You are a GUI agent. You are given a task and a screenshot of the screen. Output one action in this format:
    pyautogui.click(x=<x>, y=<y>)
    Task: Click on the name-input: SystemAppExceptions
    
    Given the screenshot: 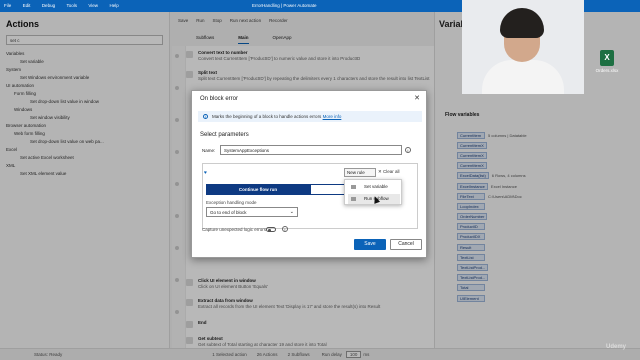 What is the action you would take?
    pyautogui.click(x=311, y=150)
    